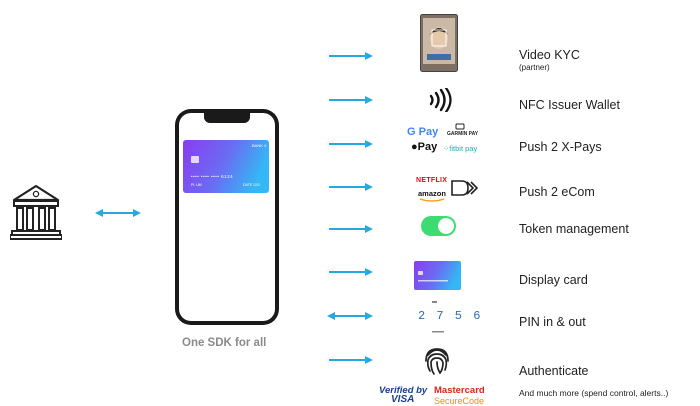  What do you see at coordinates (438, 226) in the screenshot?
I see `toggle-switch-icon` at bounding box center [438, 226].